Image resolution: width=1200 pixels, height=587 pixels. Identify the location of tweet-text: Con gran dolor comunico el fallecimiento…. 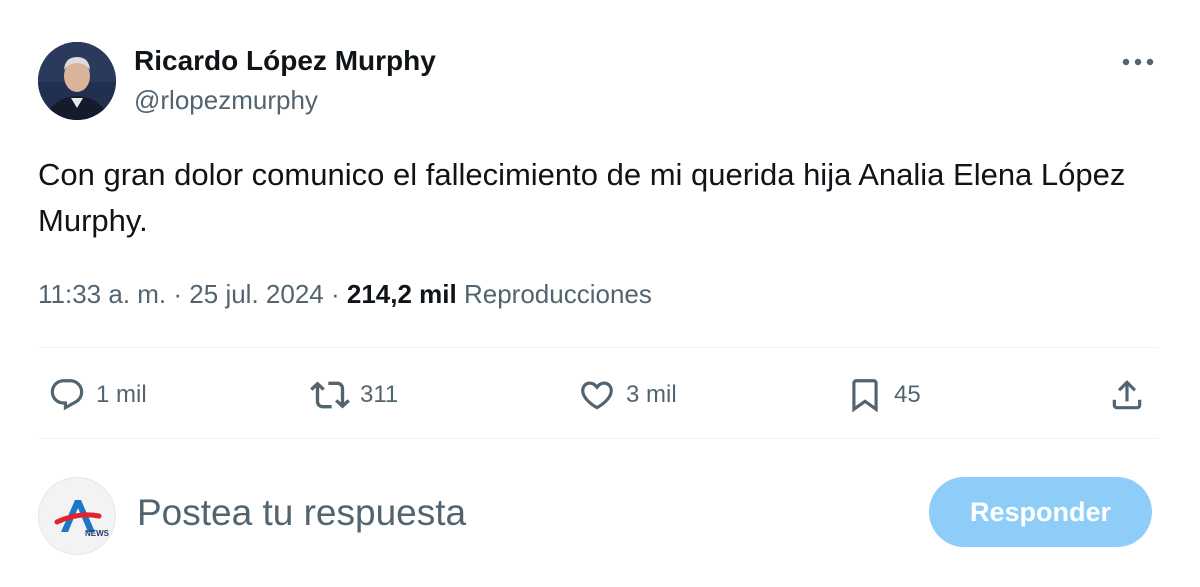
(582, 197).